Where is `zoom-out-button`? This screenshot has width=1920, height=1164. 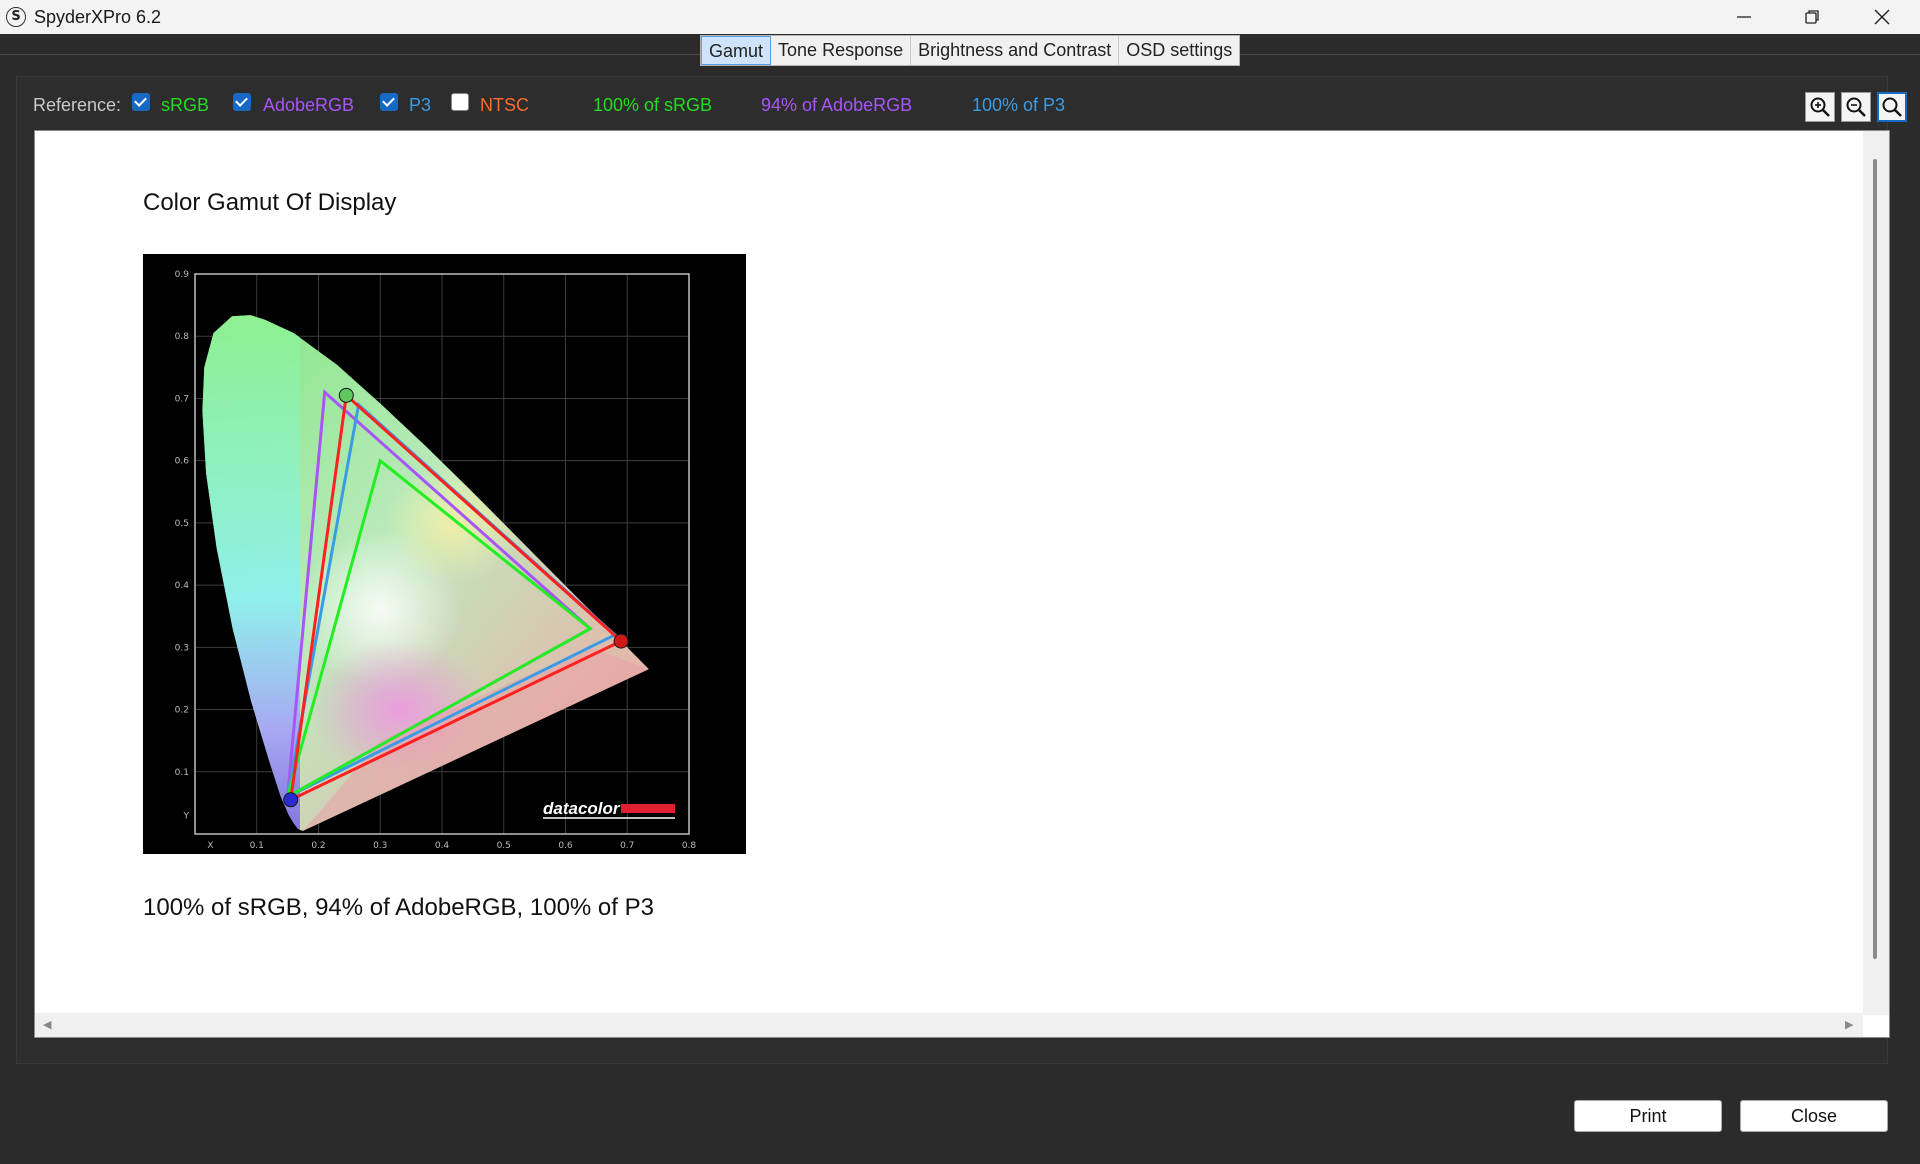 zoom-out-button is located at coordinates (1856, 107).